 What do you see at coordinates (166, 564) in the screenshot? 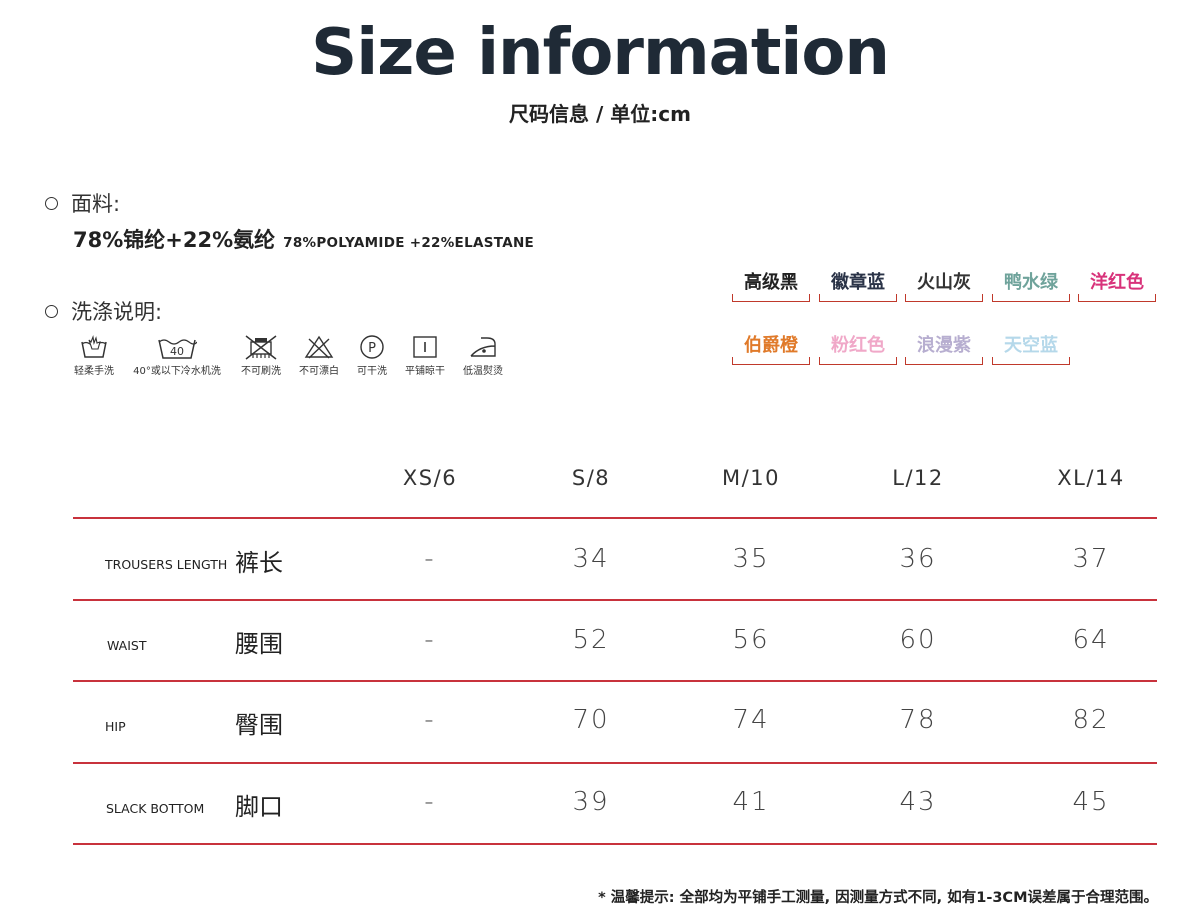
I see `measure-label-en: TROUSERS LENGTH` at bounding box center [166, 564].